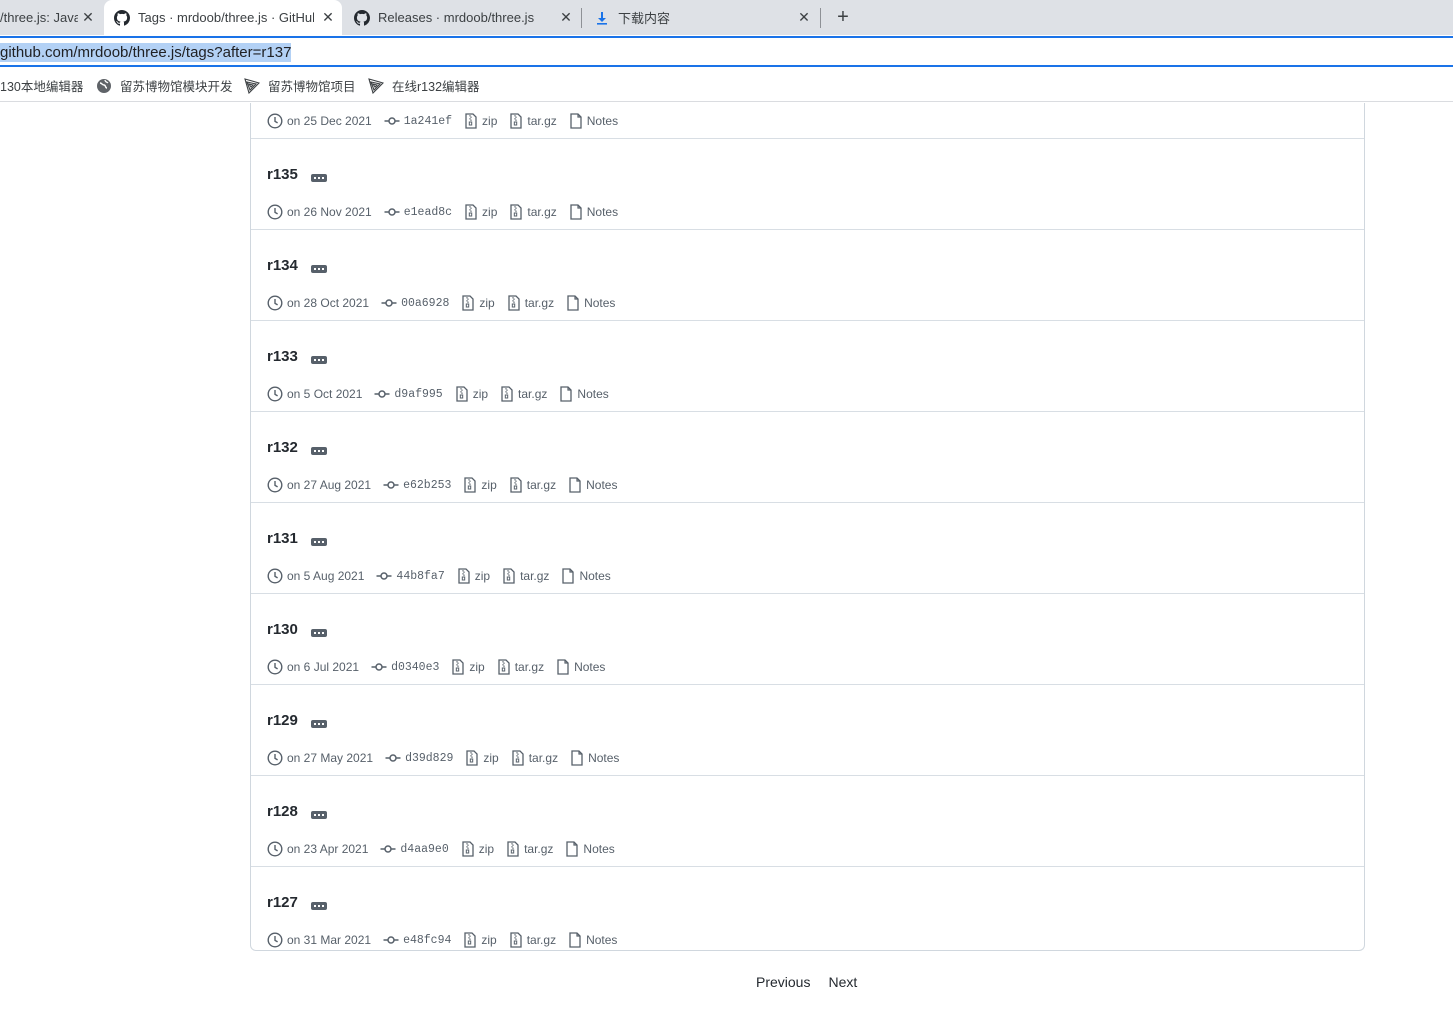 The height and width of the screenshot is (1015, 1453). I want to click on commit-link: d39d829, so click(419, 758).